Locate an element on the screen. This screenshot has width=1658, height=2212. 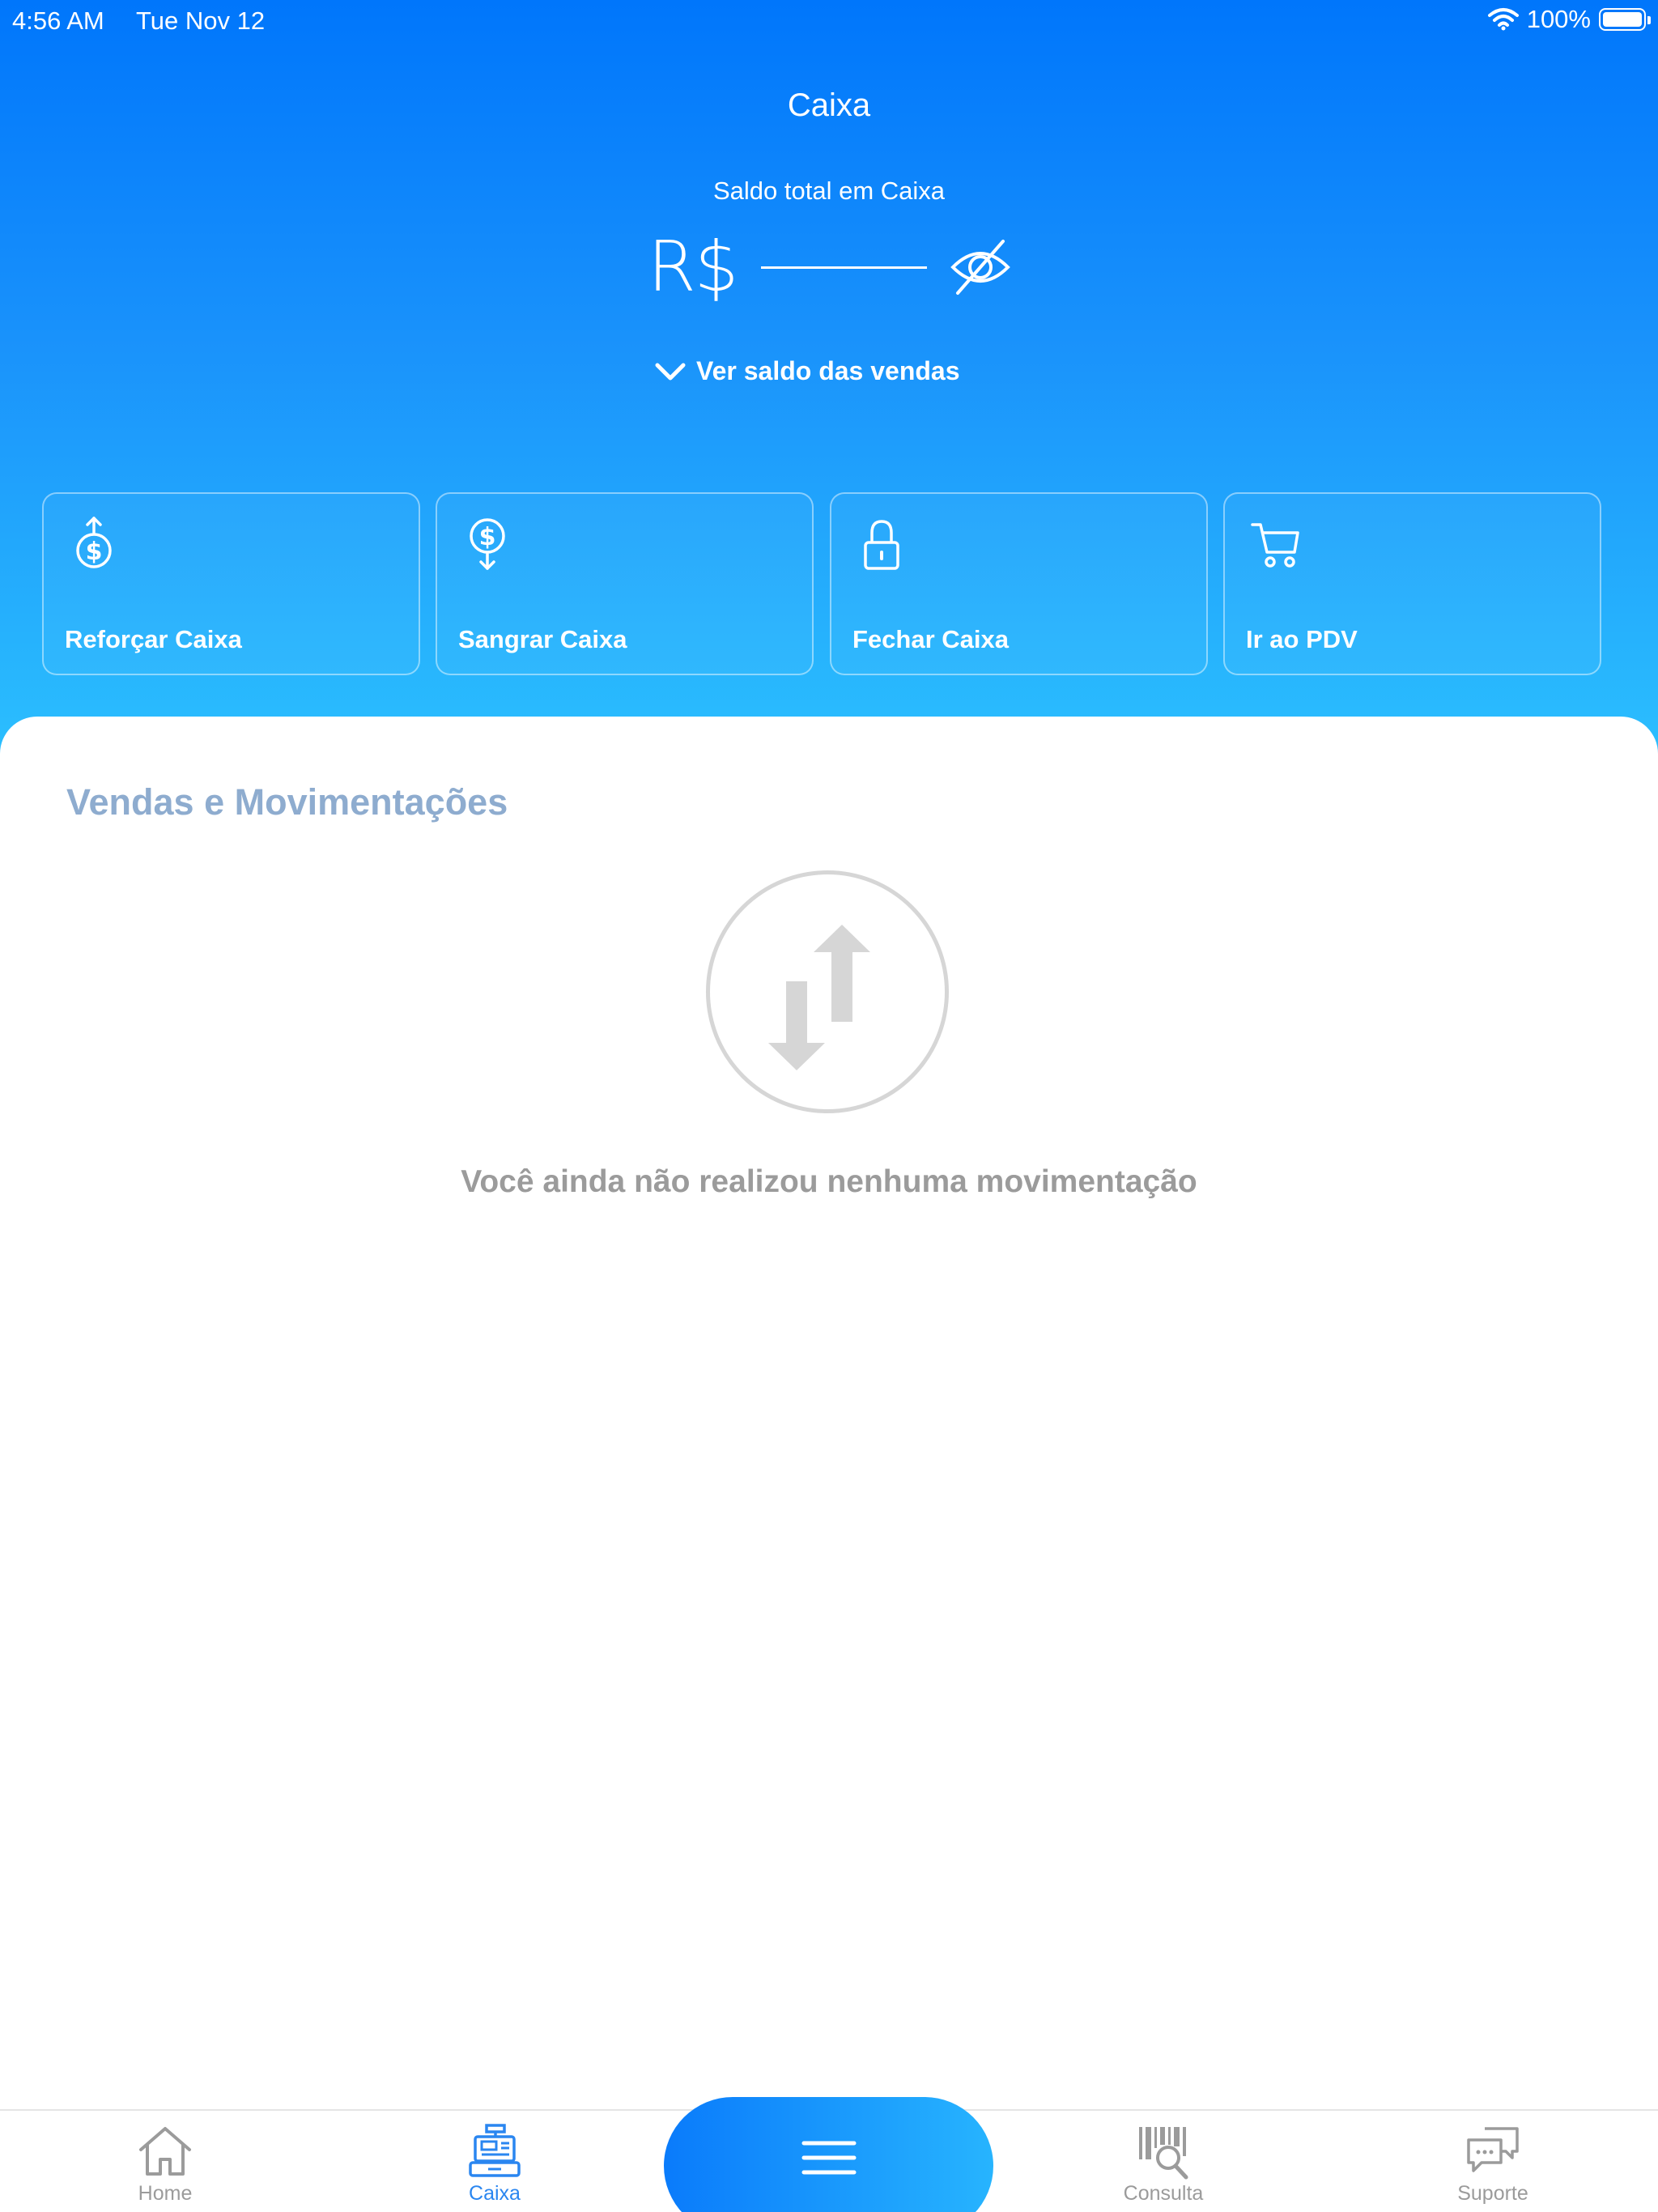
money-out-icon: $ is located at coordinates (487, 544).